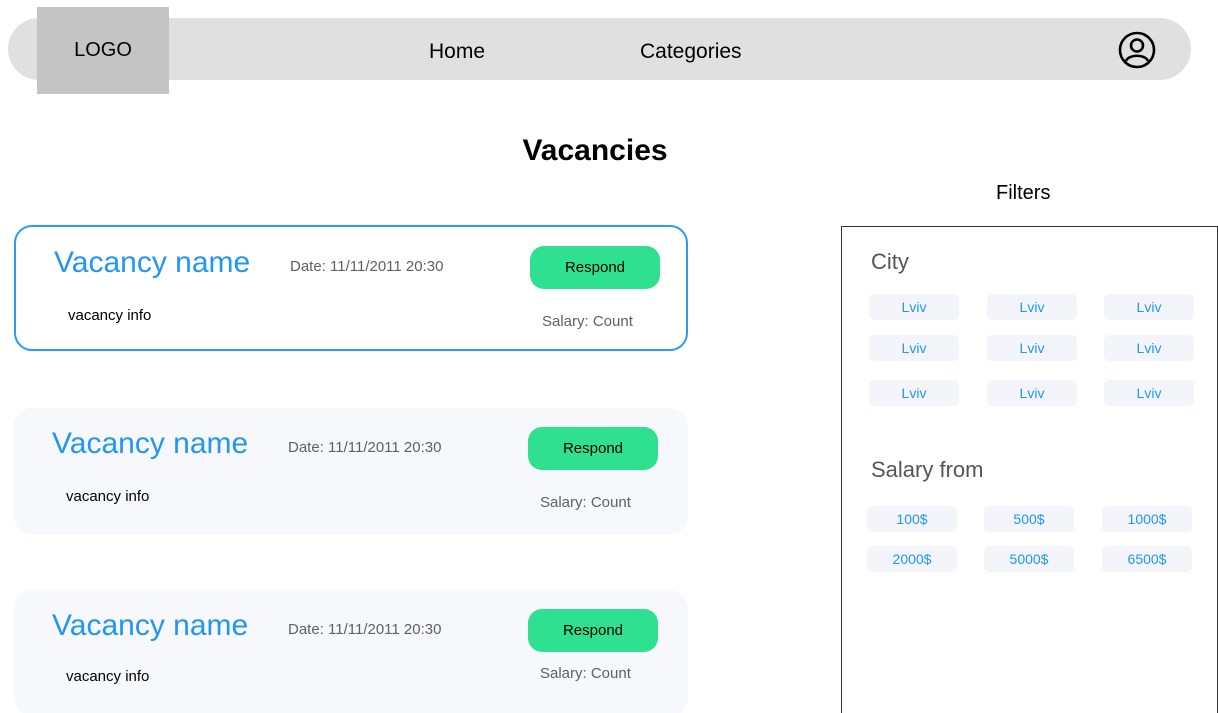 This screenshot has height=713, width=1218. Describe the element at coordinates (912, 519) in the screenshot. I see `salary-chip: 100$` at that location.